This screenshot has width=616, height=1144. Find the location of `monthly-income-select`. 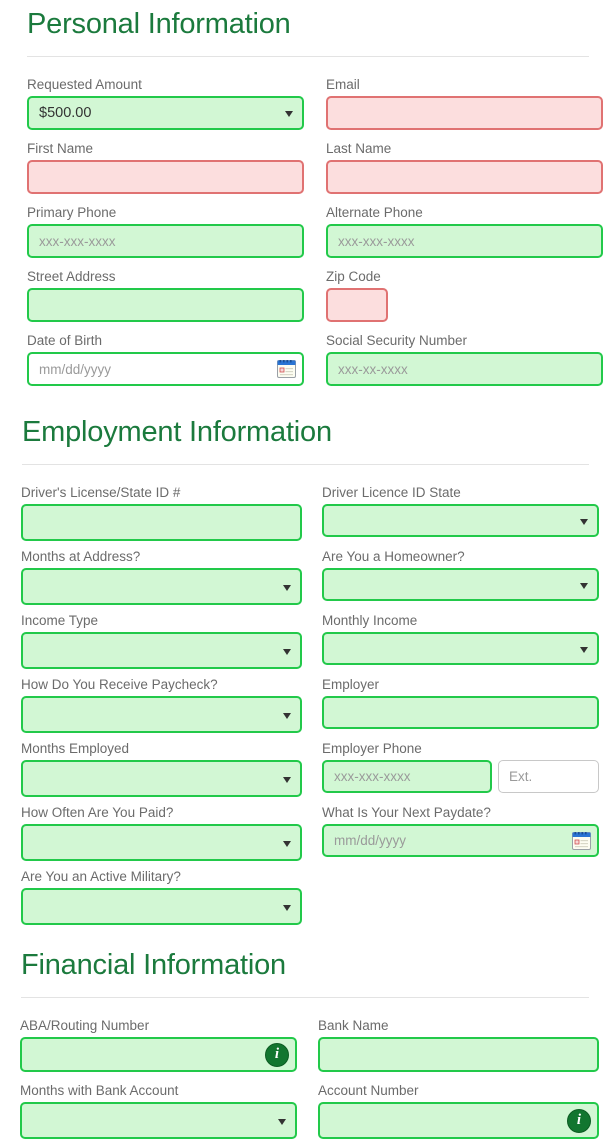

monthly-income-select is located at coordinates (460, 648).